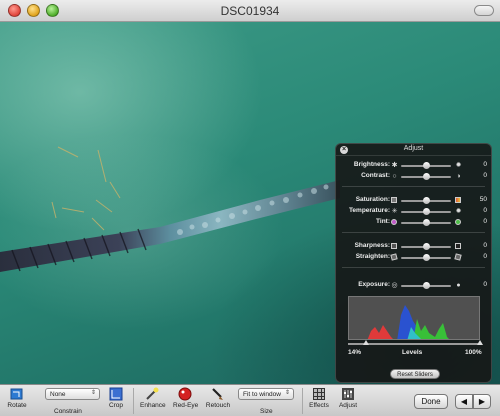 This screenshot has height=416, width=500. I want to click on saturation-slider, so click(426, 200).